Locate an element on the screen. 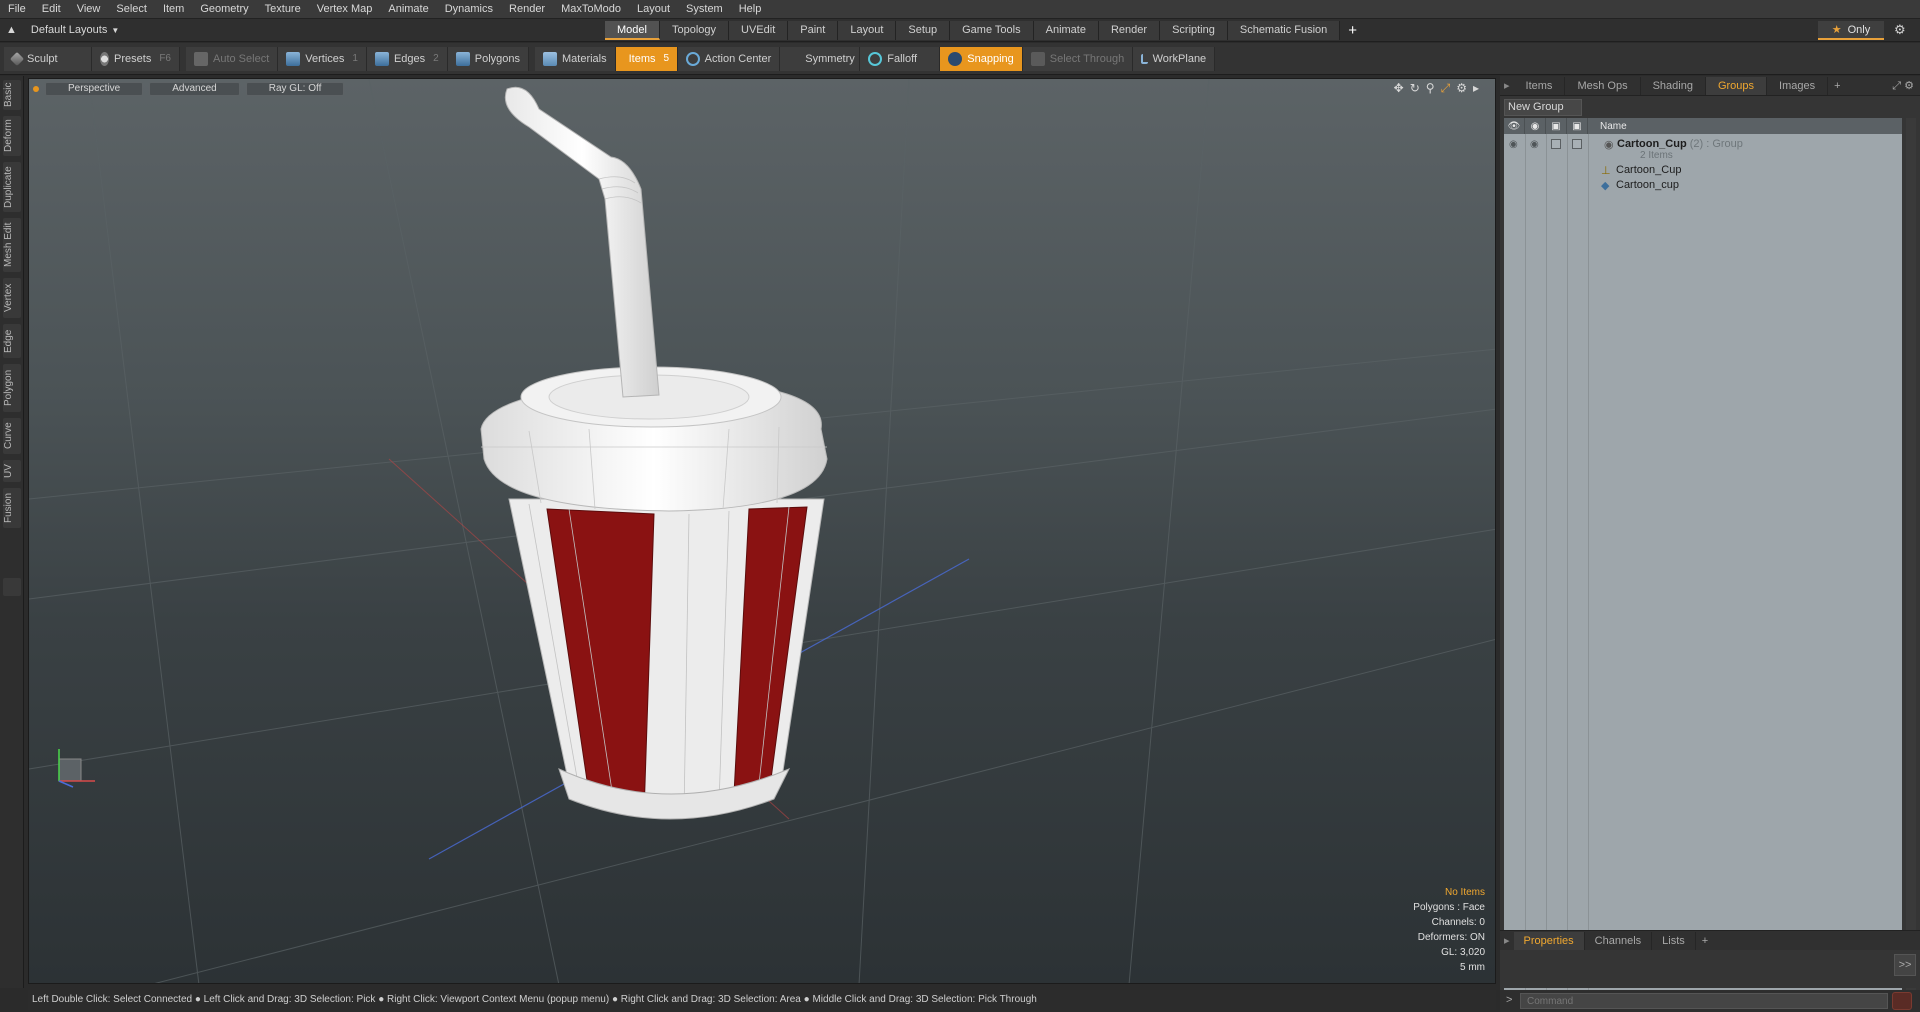  sculpt-button: Sculpt is located at coordinates (48, 58).